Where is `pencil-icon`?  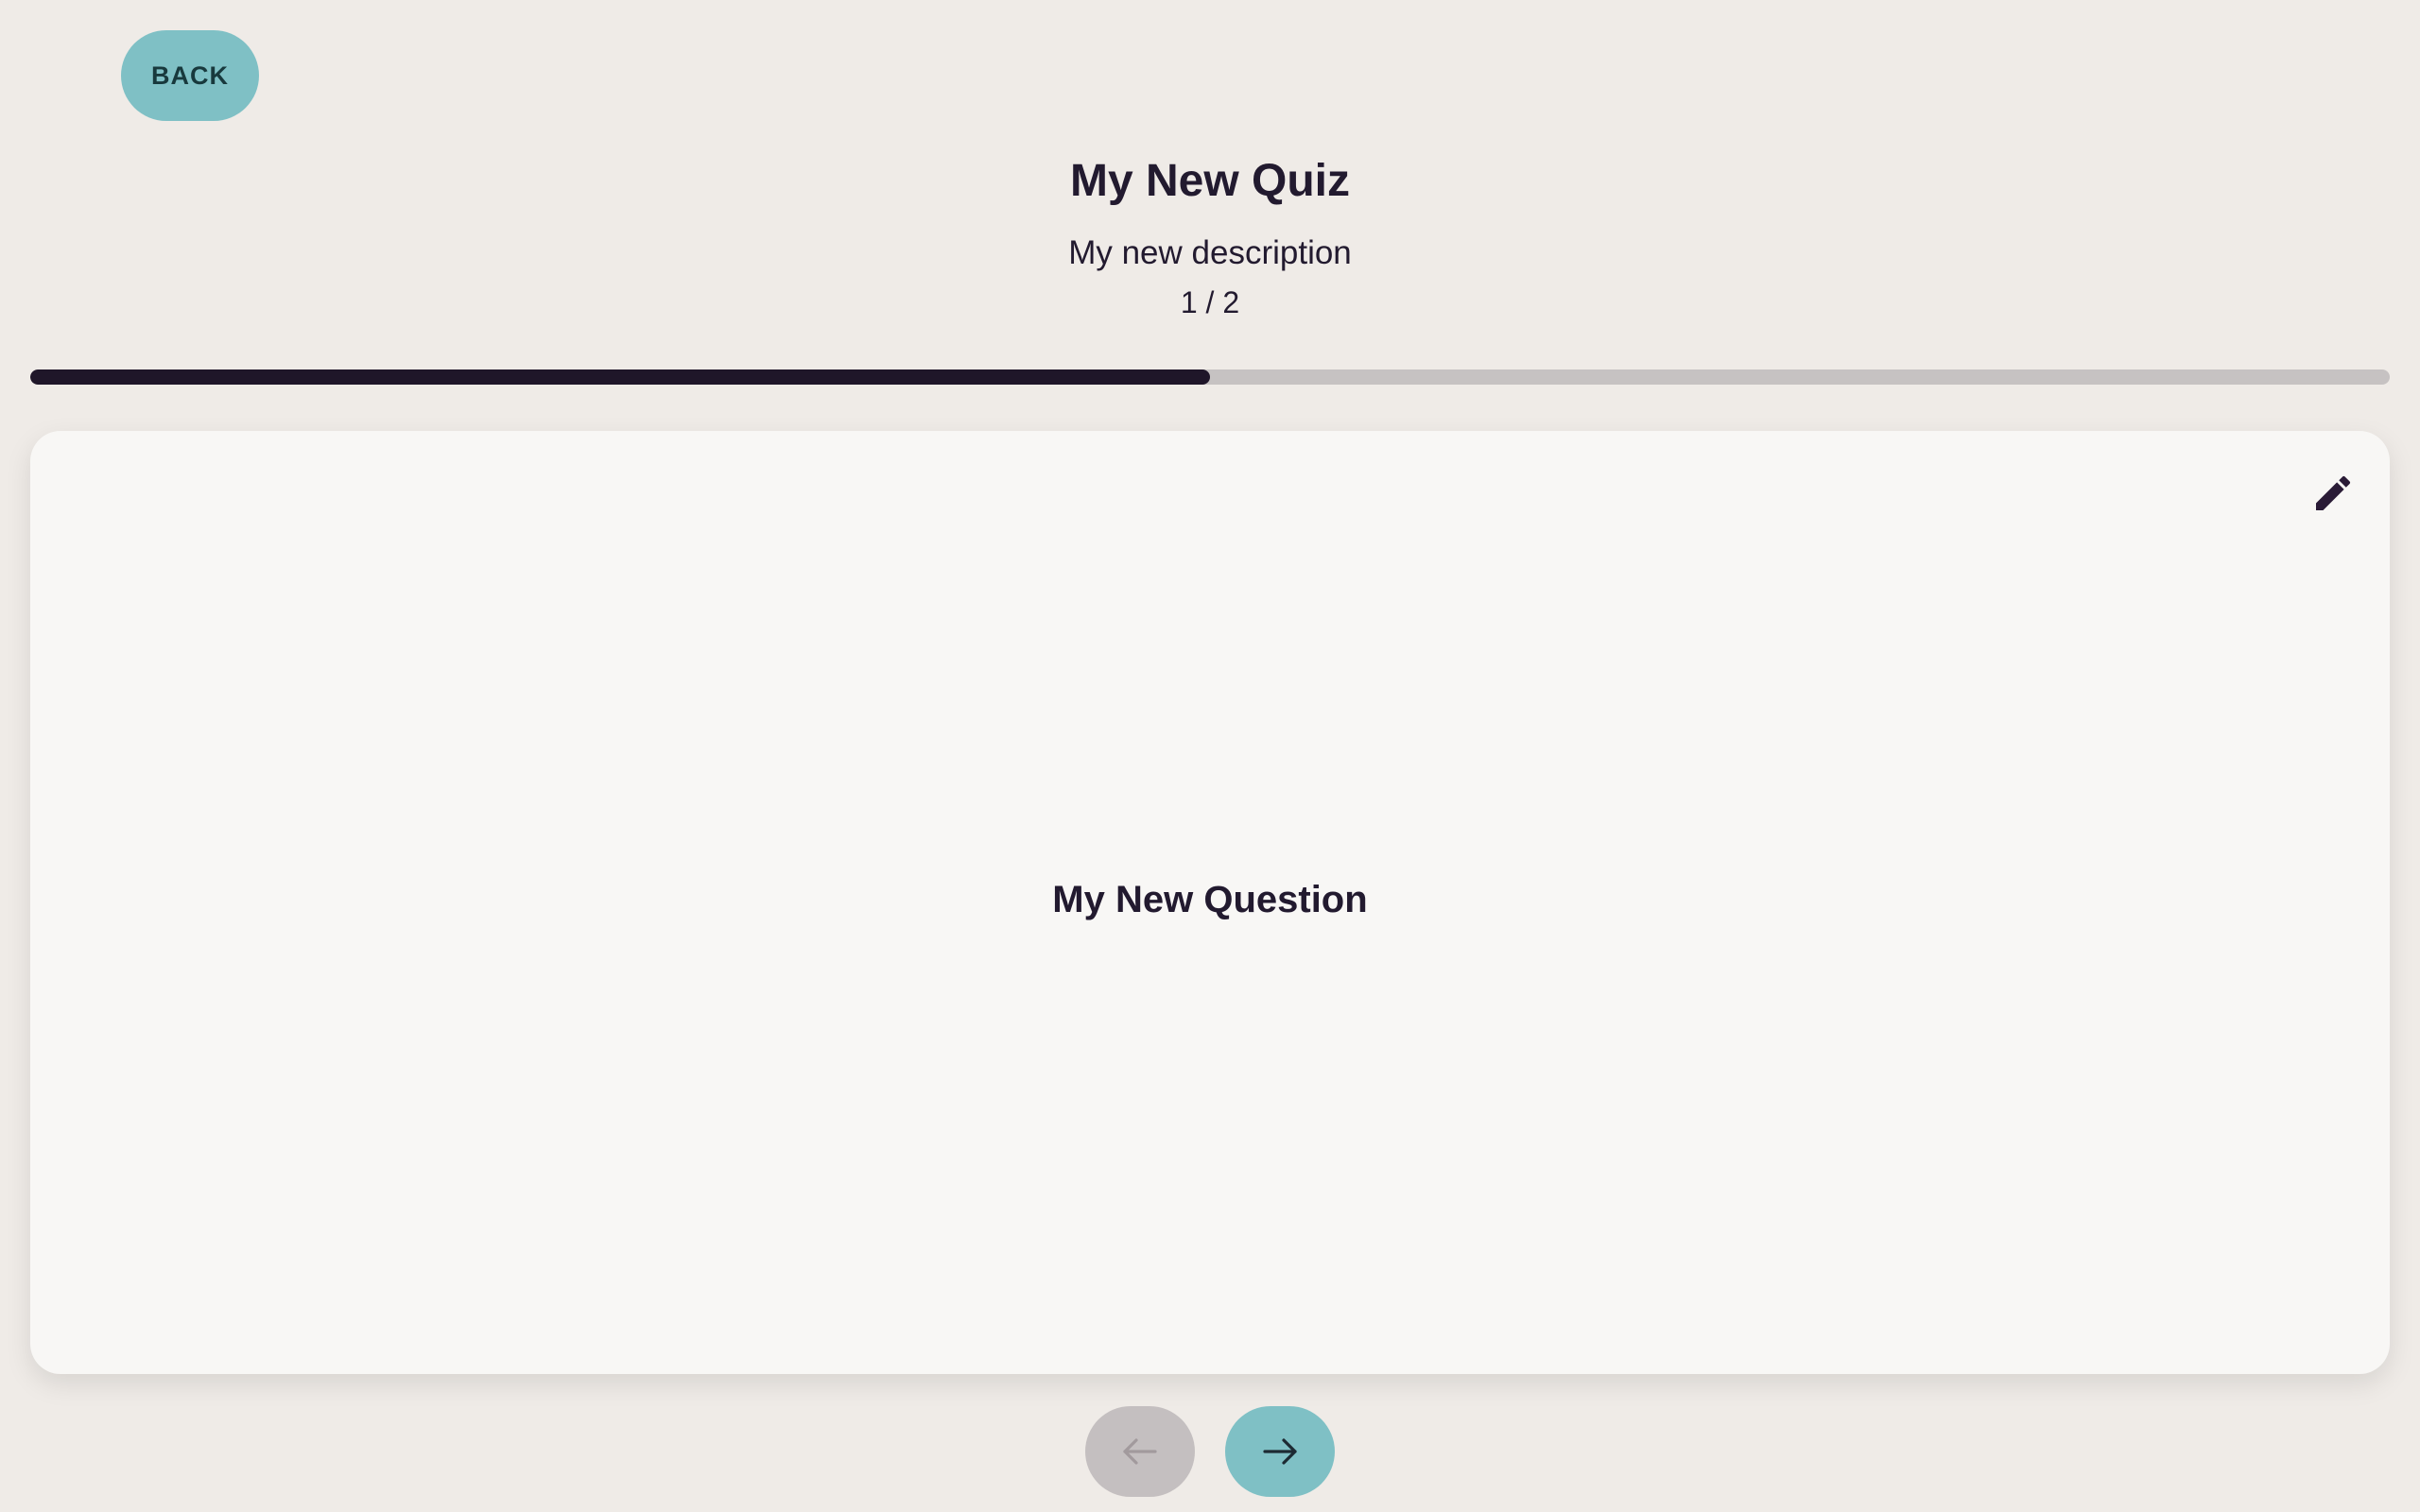
pencil-icon is located at coordinates (2333, 492).